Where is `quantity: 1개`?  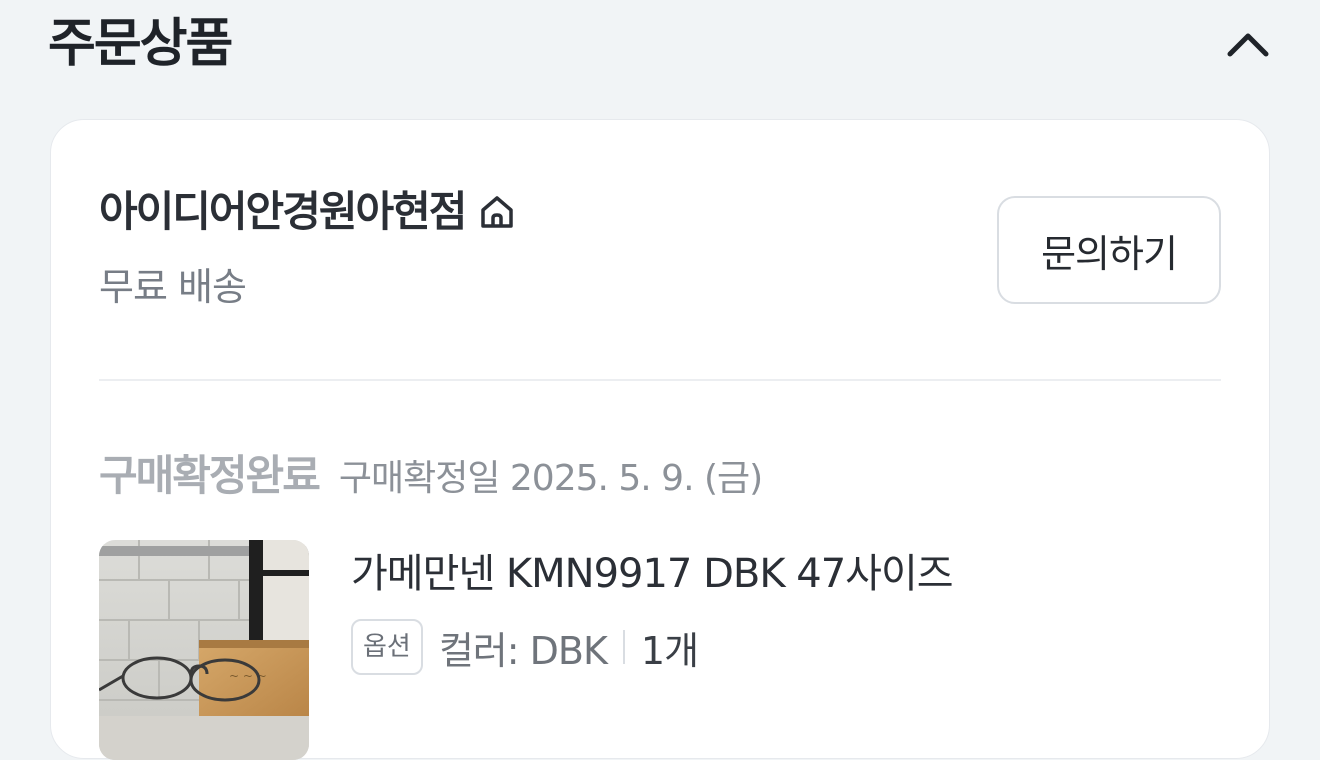 quantity: 1개 is located at coordinates (669, 650).